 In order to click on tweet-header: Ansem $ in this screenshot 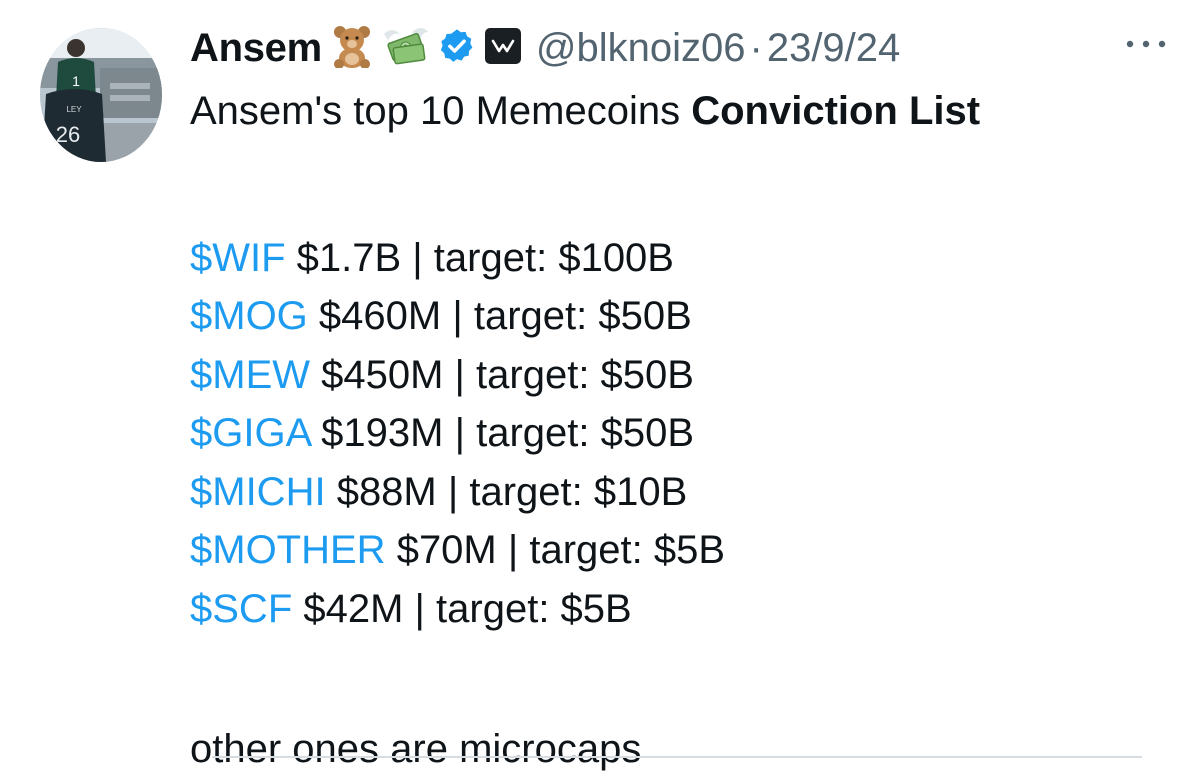, I will do `click(545, 48)`.